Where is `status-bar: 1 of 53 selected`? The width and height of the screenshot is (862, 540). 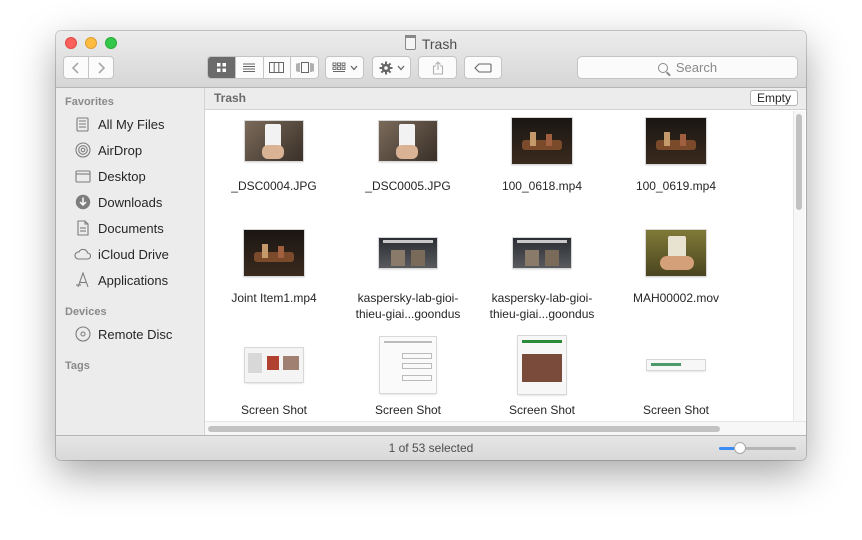
status-bar: 1 of 53 selected is located at coordinates (431, 447).